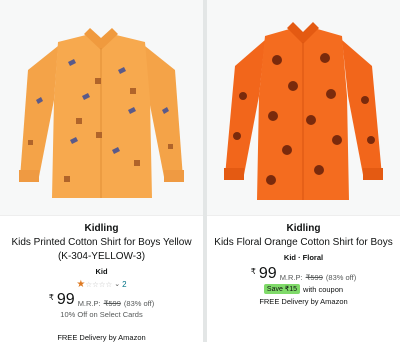 The width and height of the screenshot is (400, 342). I want to click on product-subtitle: Kid · Floral, so click(303, 257).